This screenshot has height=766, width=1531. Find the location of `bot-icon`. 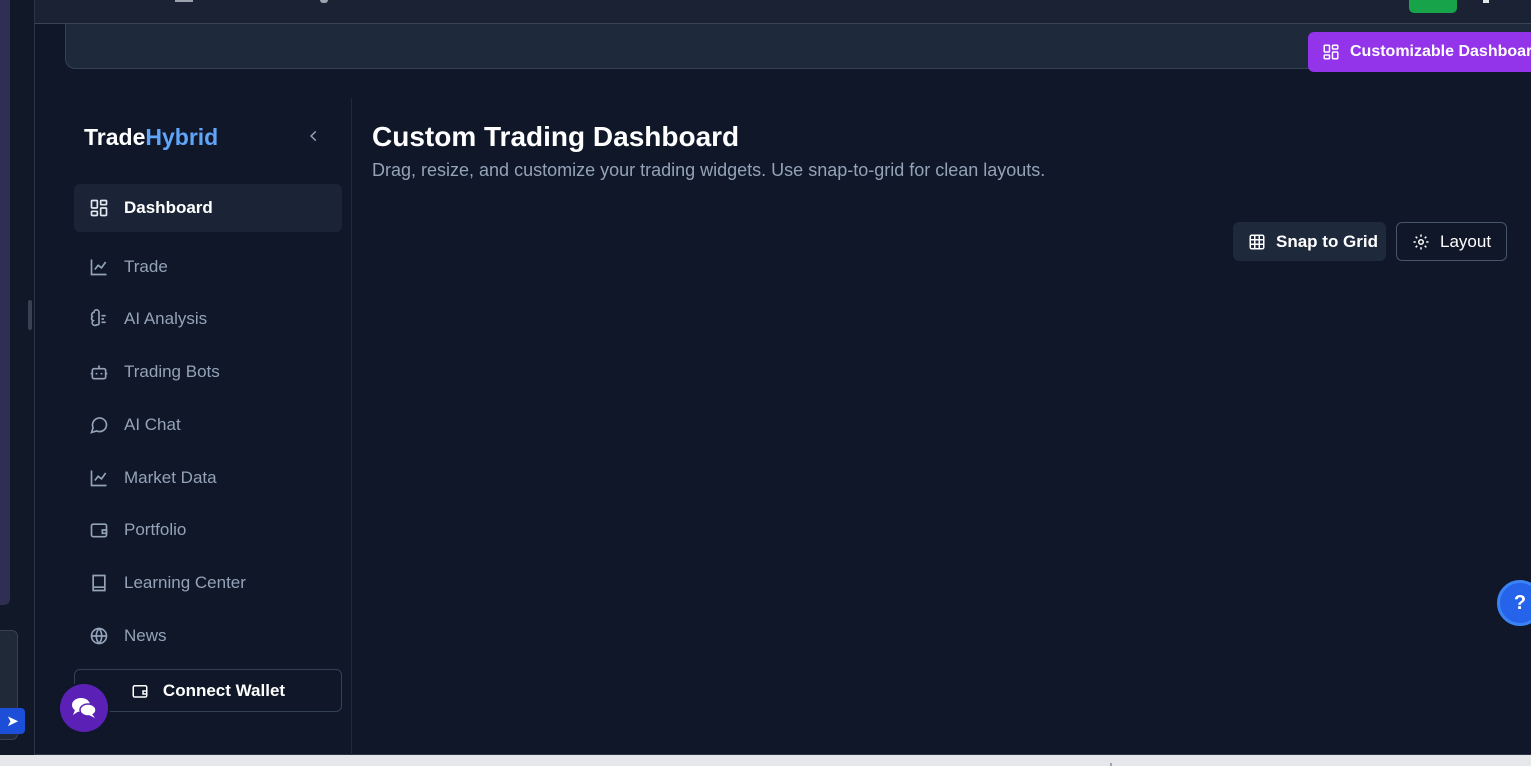

bot-icon is located at coordinates (99, 372).